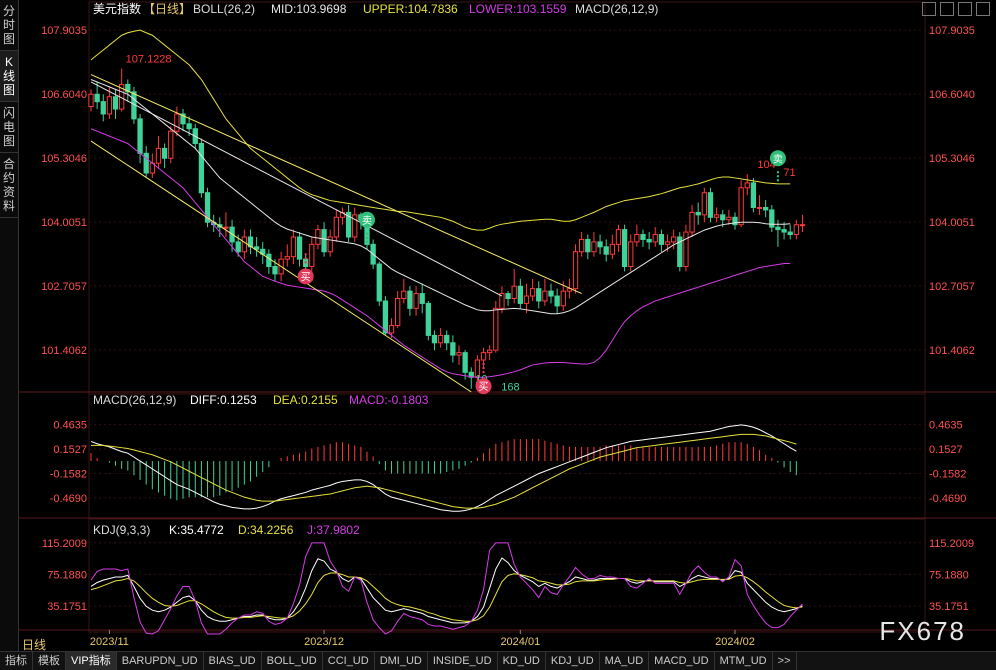 Image resolution: width=996 pixels, height=670 pixels. What do you see at coordinates (16, 661) in the screenshot?
I see `bottom-tab-0: 指标` at bounding box center [16, 661].